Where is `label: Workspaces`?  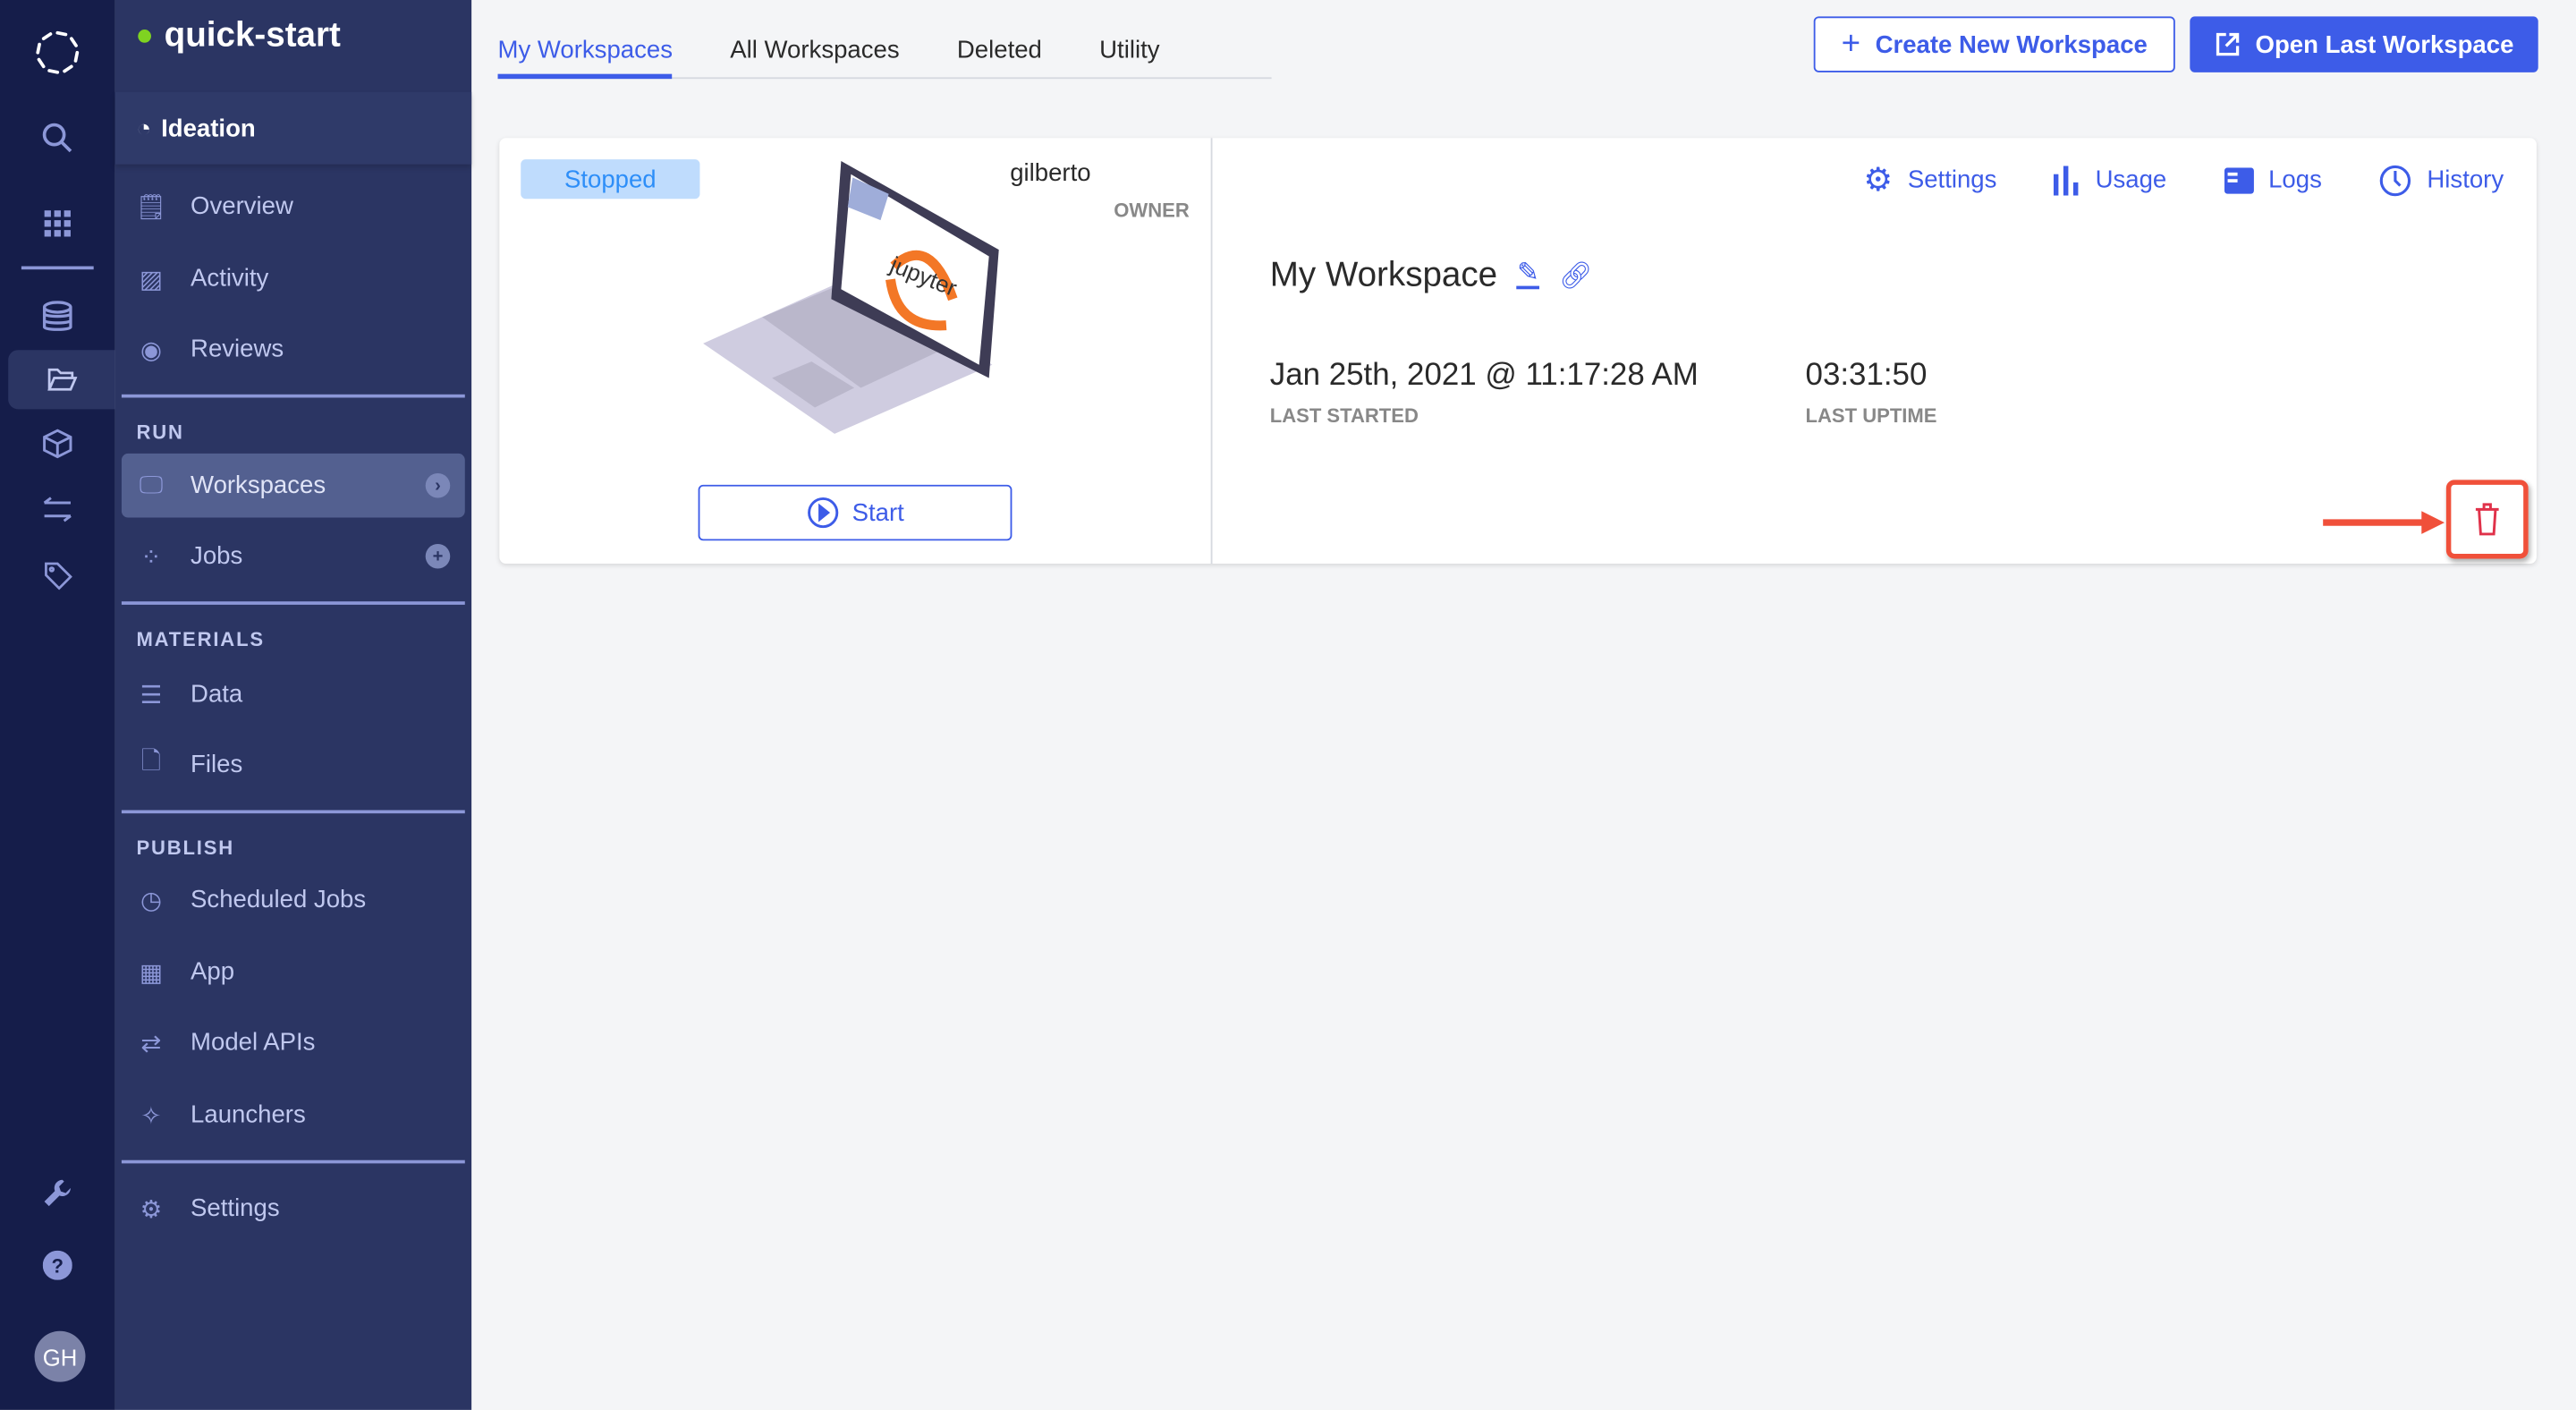 label: Workspaces is located at coordinates (258, 486).